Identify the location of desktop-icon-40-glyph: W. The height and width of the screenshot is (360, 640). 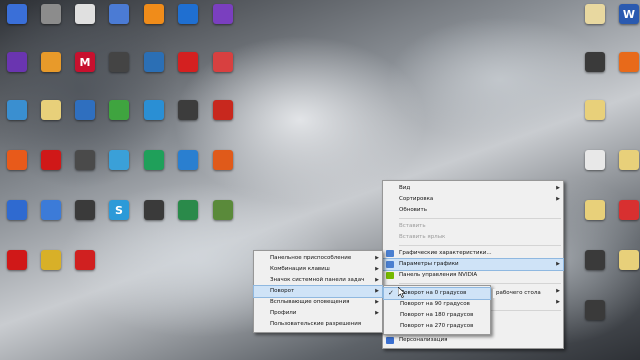
(629, 14).